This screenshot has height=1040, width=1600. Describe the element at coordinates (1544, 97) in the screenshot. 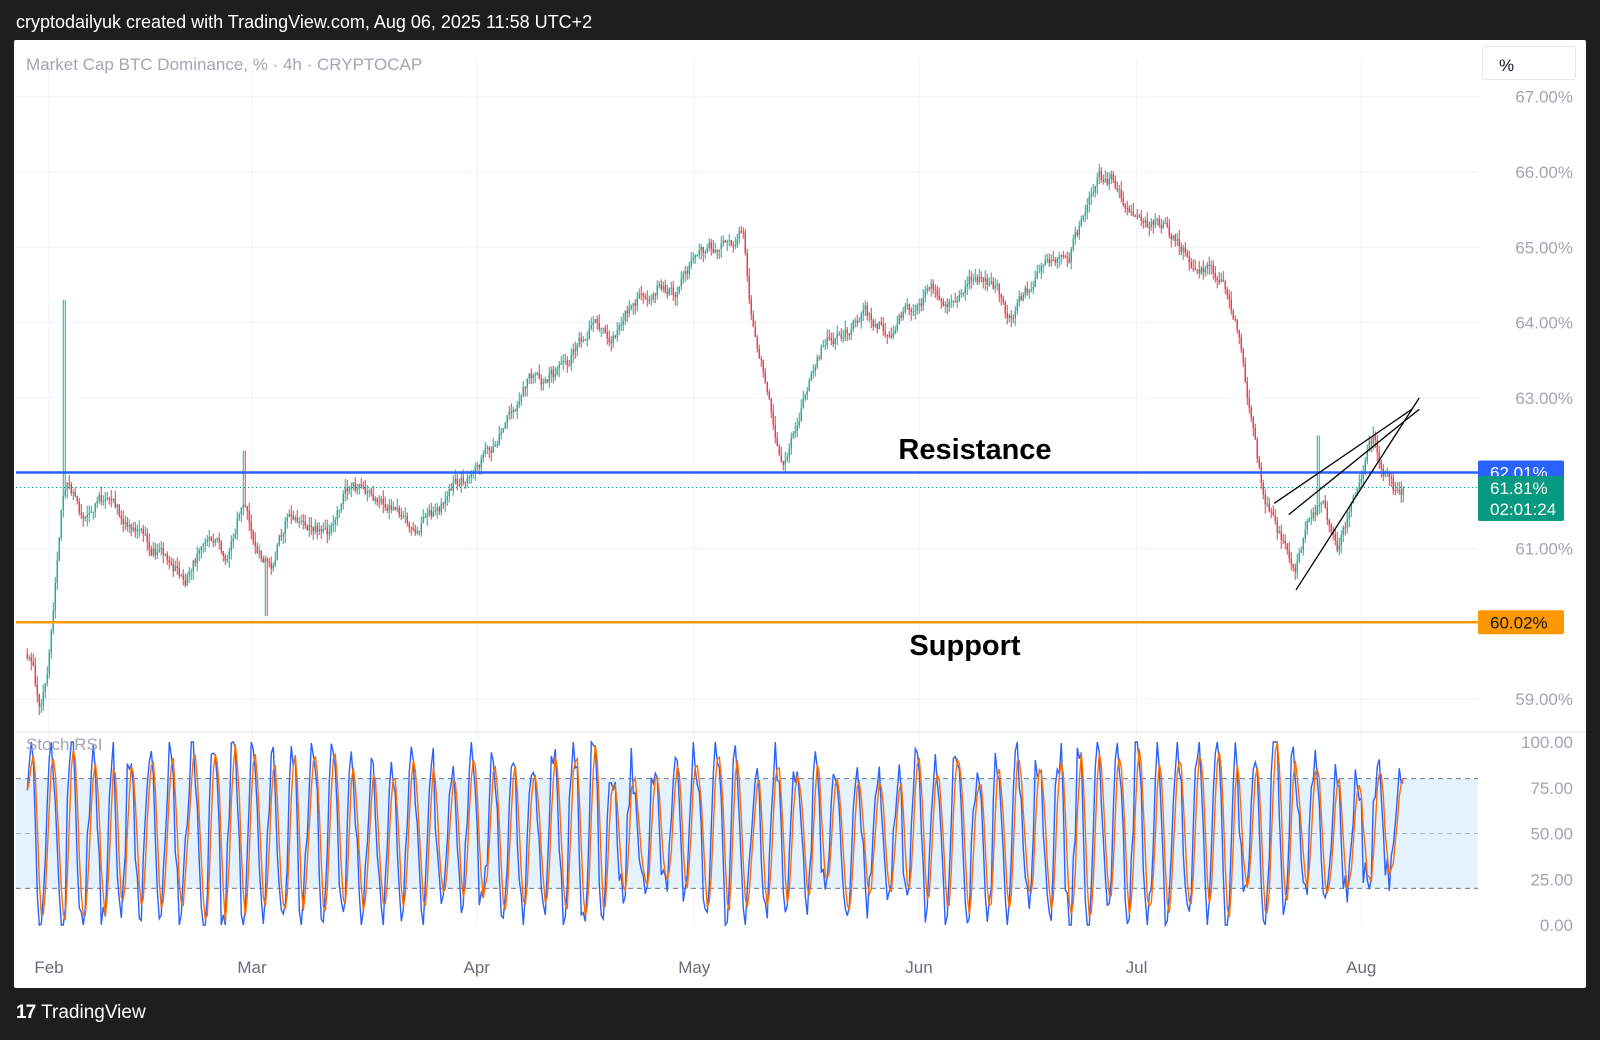

I see `y-tick-label: 67.00%` at that location.